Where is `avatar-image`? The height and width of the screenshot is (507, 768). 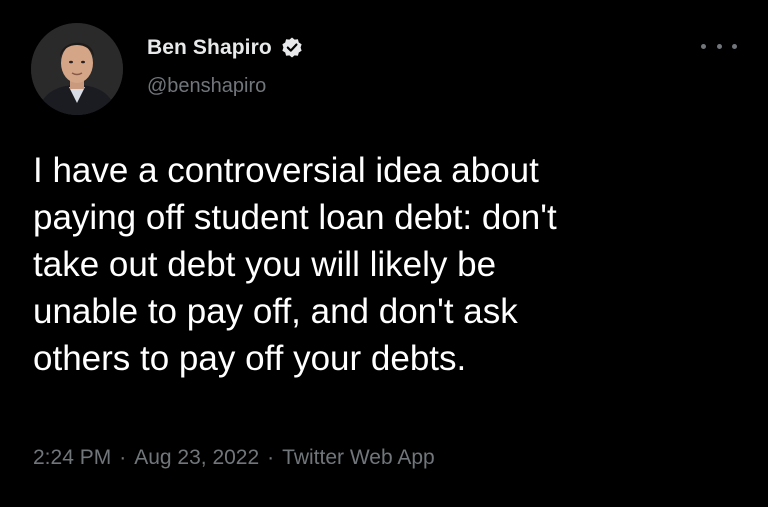
avatar-image is located at coordinates (77, 69).